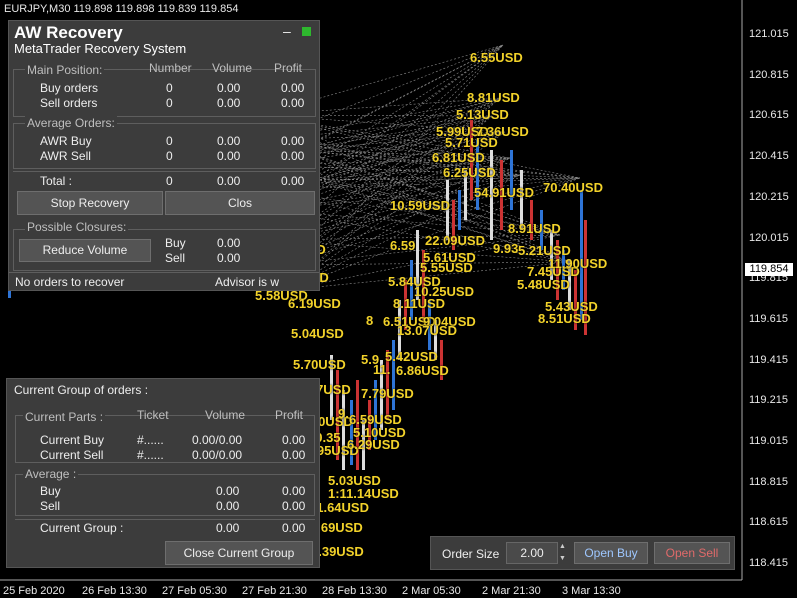  What do you see at coordinates (611, 553) in the screenshot?
I see `open-buy-button: Open Buy` at bounding box center [611, 553].